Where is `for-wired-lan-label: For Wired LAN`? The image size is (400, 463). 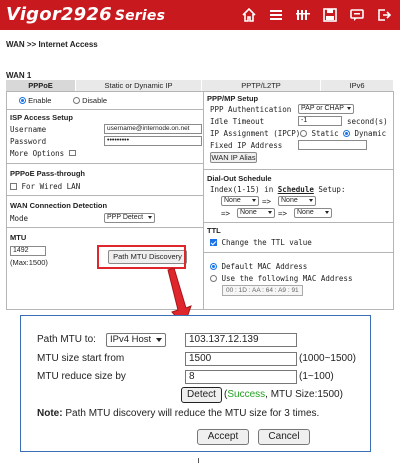 for-wired-lan-label: For Wired LAN is located at coordinates (51, 186).